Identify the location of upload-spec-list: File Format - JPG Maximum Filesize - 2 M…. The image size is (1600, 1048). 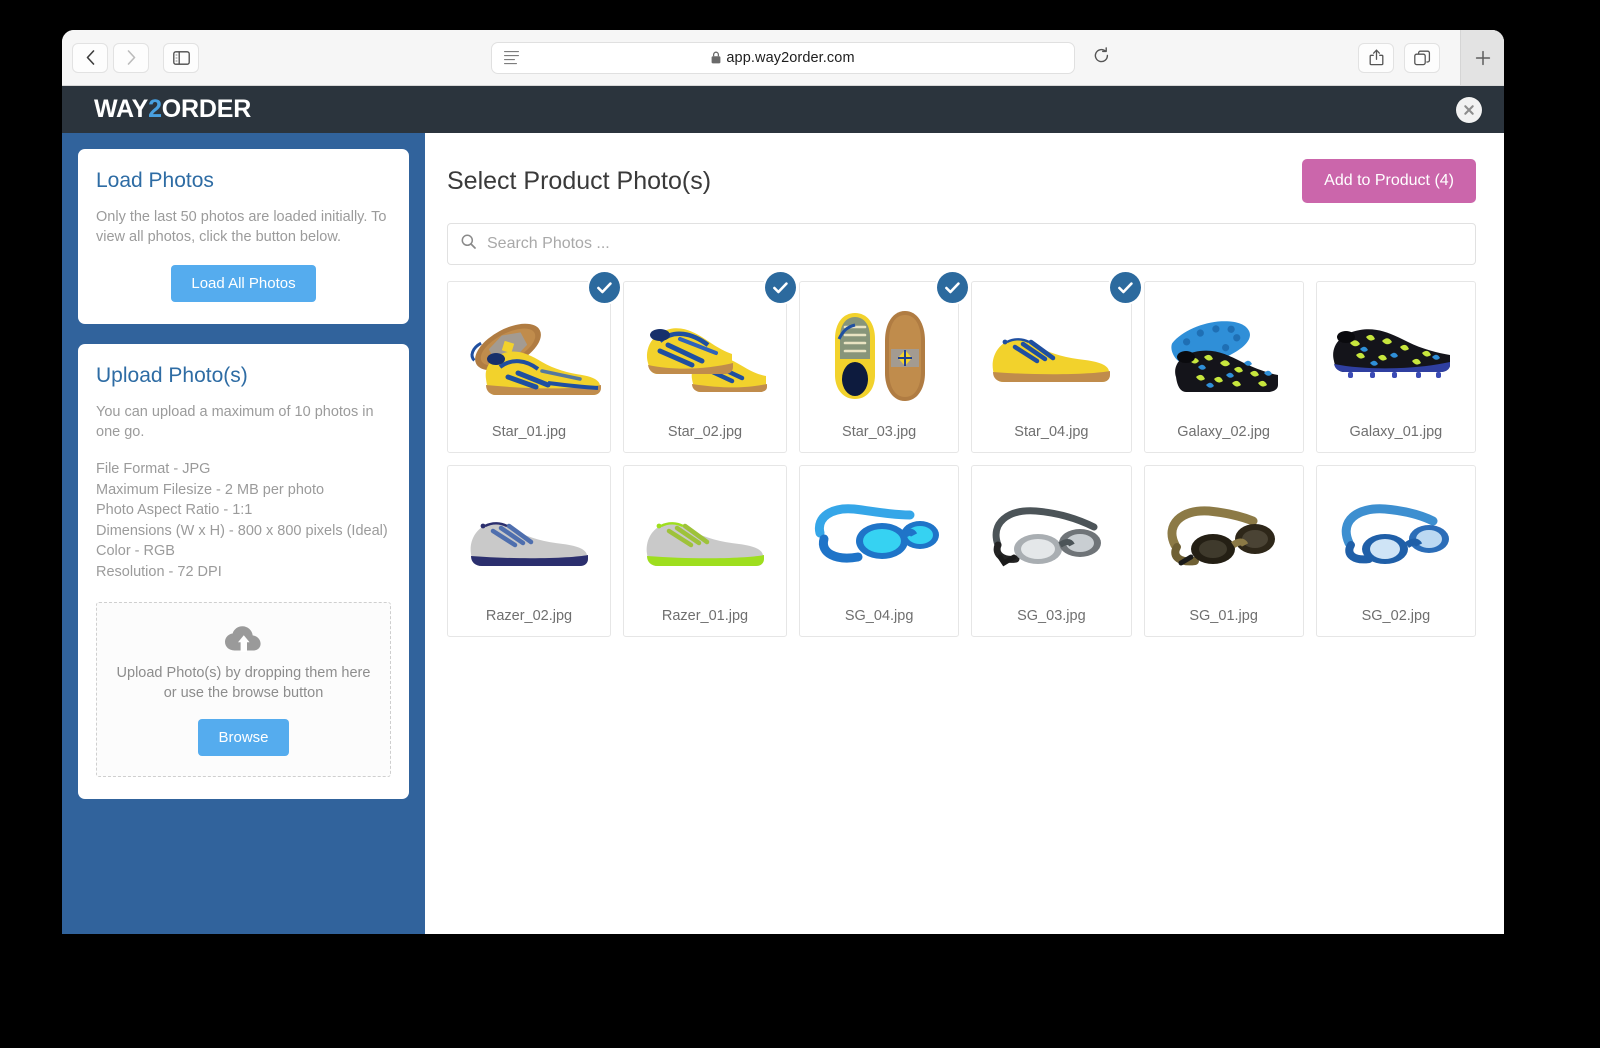
(243, 520).